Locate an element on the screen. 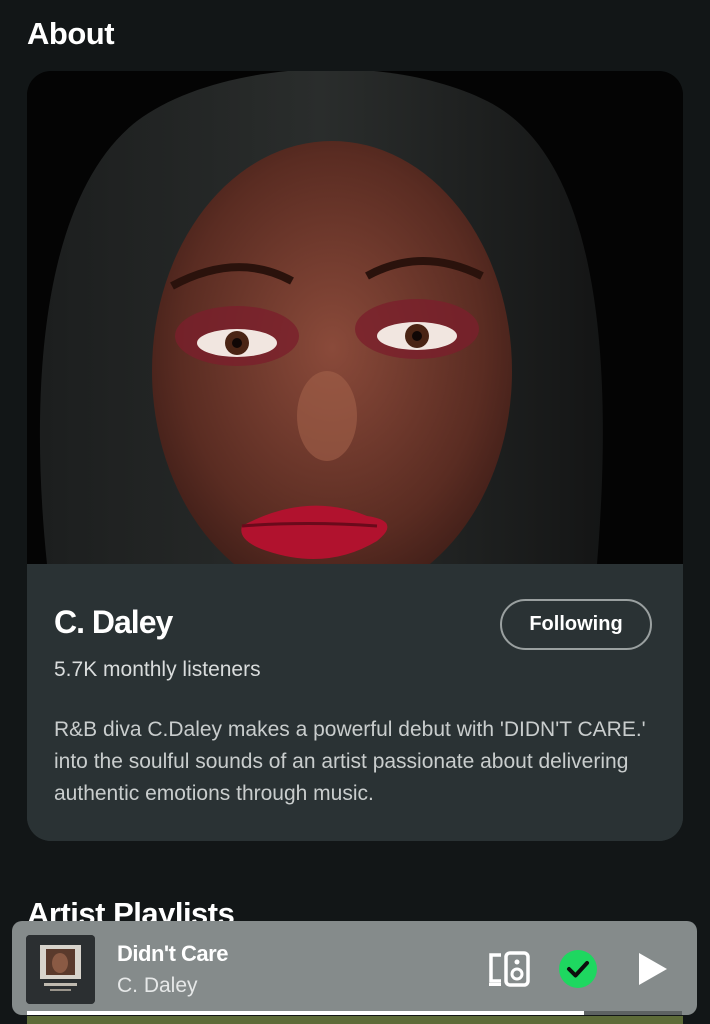 Image resolution: width=710 pixels, height=1024 pixels. track-title: Didn't Care is located at coordinates (172, 954).